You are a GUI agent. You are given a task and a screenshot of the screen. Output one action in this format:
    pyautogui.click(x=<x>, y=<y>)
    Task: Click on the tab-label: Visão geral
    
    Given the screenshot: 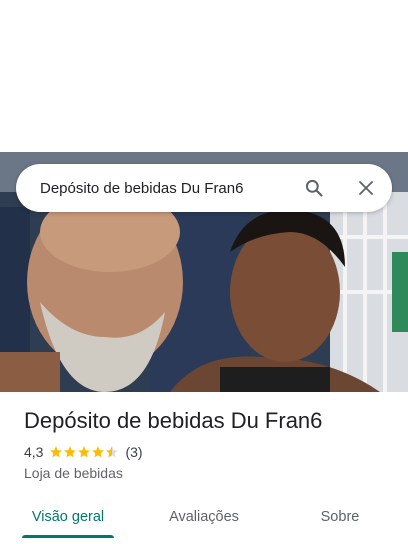 What is the action you would take?
    pyautogui.click(x=68, y=517)
    